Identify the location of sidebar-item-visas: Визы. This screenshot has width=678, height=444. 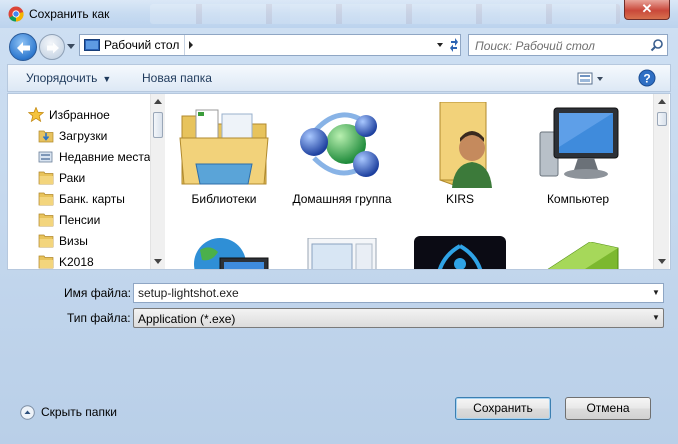
(82, 240).